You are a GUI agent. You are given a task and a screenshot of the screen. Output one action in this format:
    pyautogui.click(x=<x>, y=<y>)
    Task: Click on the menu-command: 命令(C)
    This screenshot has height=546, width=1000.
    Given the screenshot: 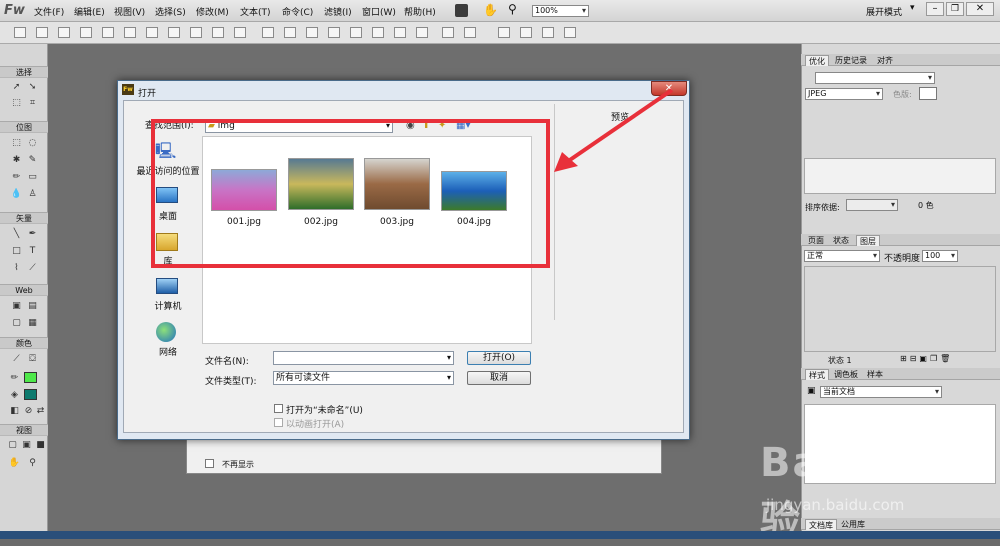 What is the action you would take?
    pyautogui.click(x=297, y=11)
    